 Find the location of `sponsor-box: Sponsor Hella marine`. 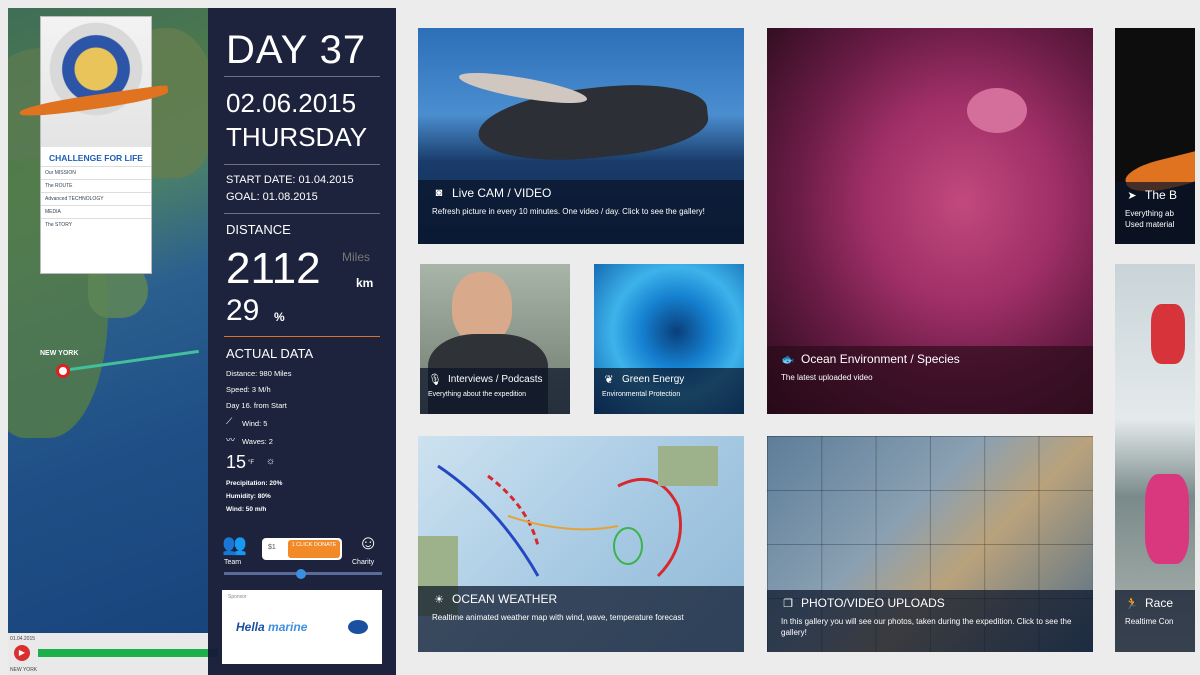

sponsor-box: Sponsor Hella marine is located at coordinates (302, 627).